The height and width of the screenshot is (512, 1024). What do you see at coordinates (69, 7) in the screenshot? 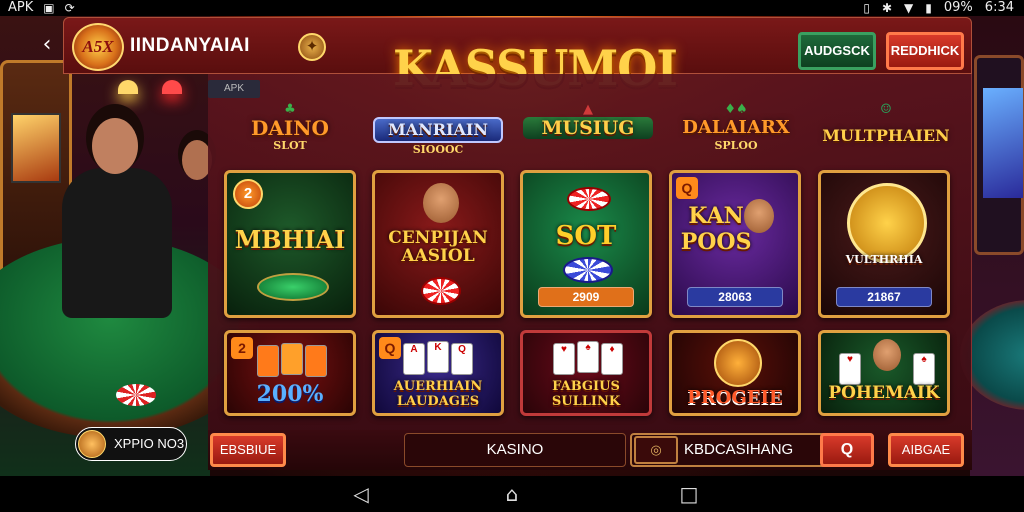
I see `sync-icon: ⟳` at bounding box center [69, 7].